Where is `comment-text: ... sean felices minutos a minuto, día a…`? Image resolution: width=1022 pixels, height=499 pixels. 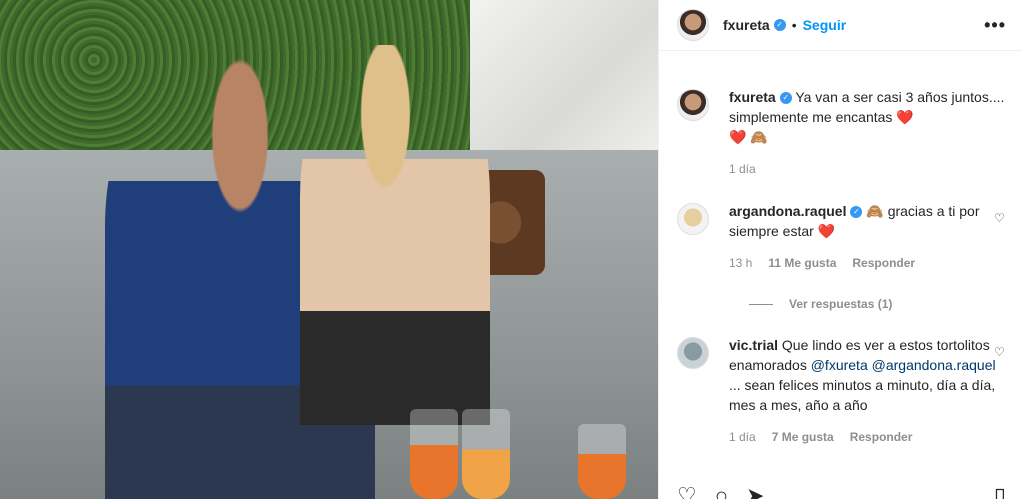 comment-text: ... sean felices minutos a minuto, día a… is located at coordinates (862, 395).